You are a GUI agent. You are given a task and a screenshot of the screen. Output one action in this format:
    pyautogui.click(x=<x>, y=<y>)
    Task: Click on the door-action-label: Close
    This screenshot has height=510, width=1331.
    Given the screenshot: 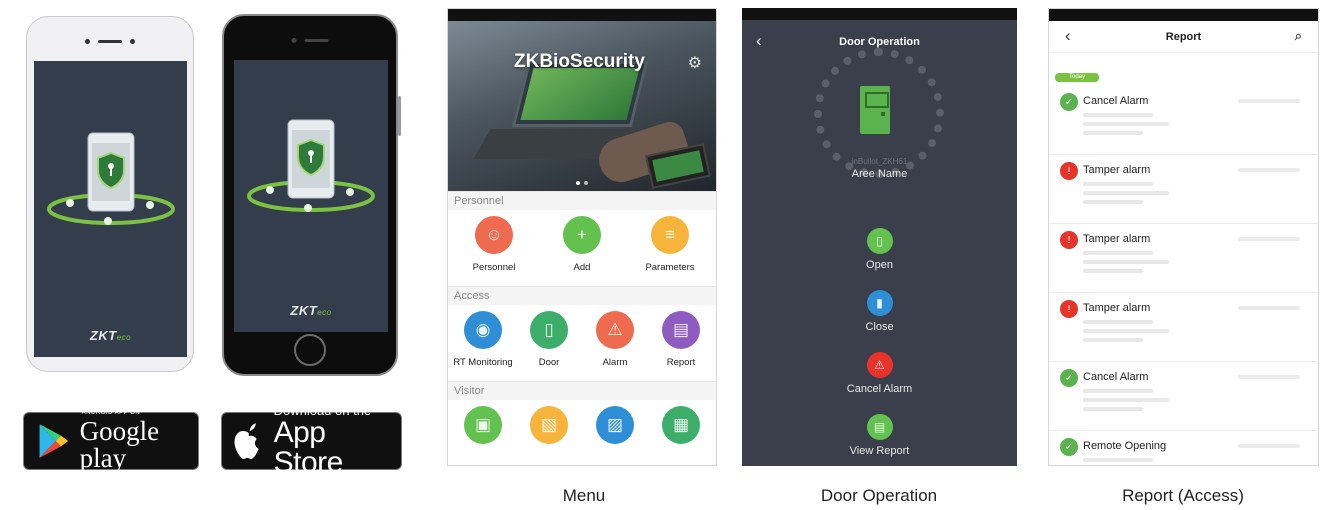 What is the action you would take?
    pyautogui.click(x=879, y=327)
    